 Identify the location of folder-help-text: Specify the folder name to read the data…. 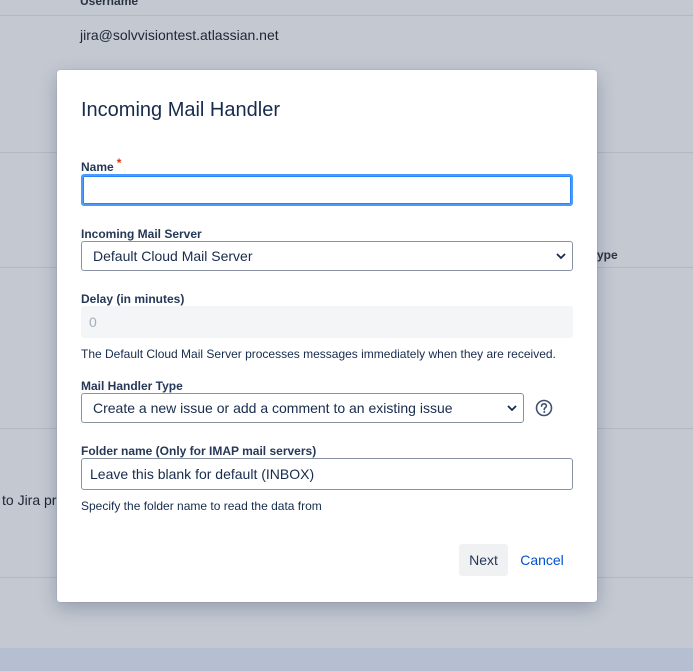
(201, 506).